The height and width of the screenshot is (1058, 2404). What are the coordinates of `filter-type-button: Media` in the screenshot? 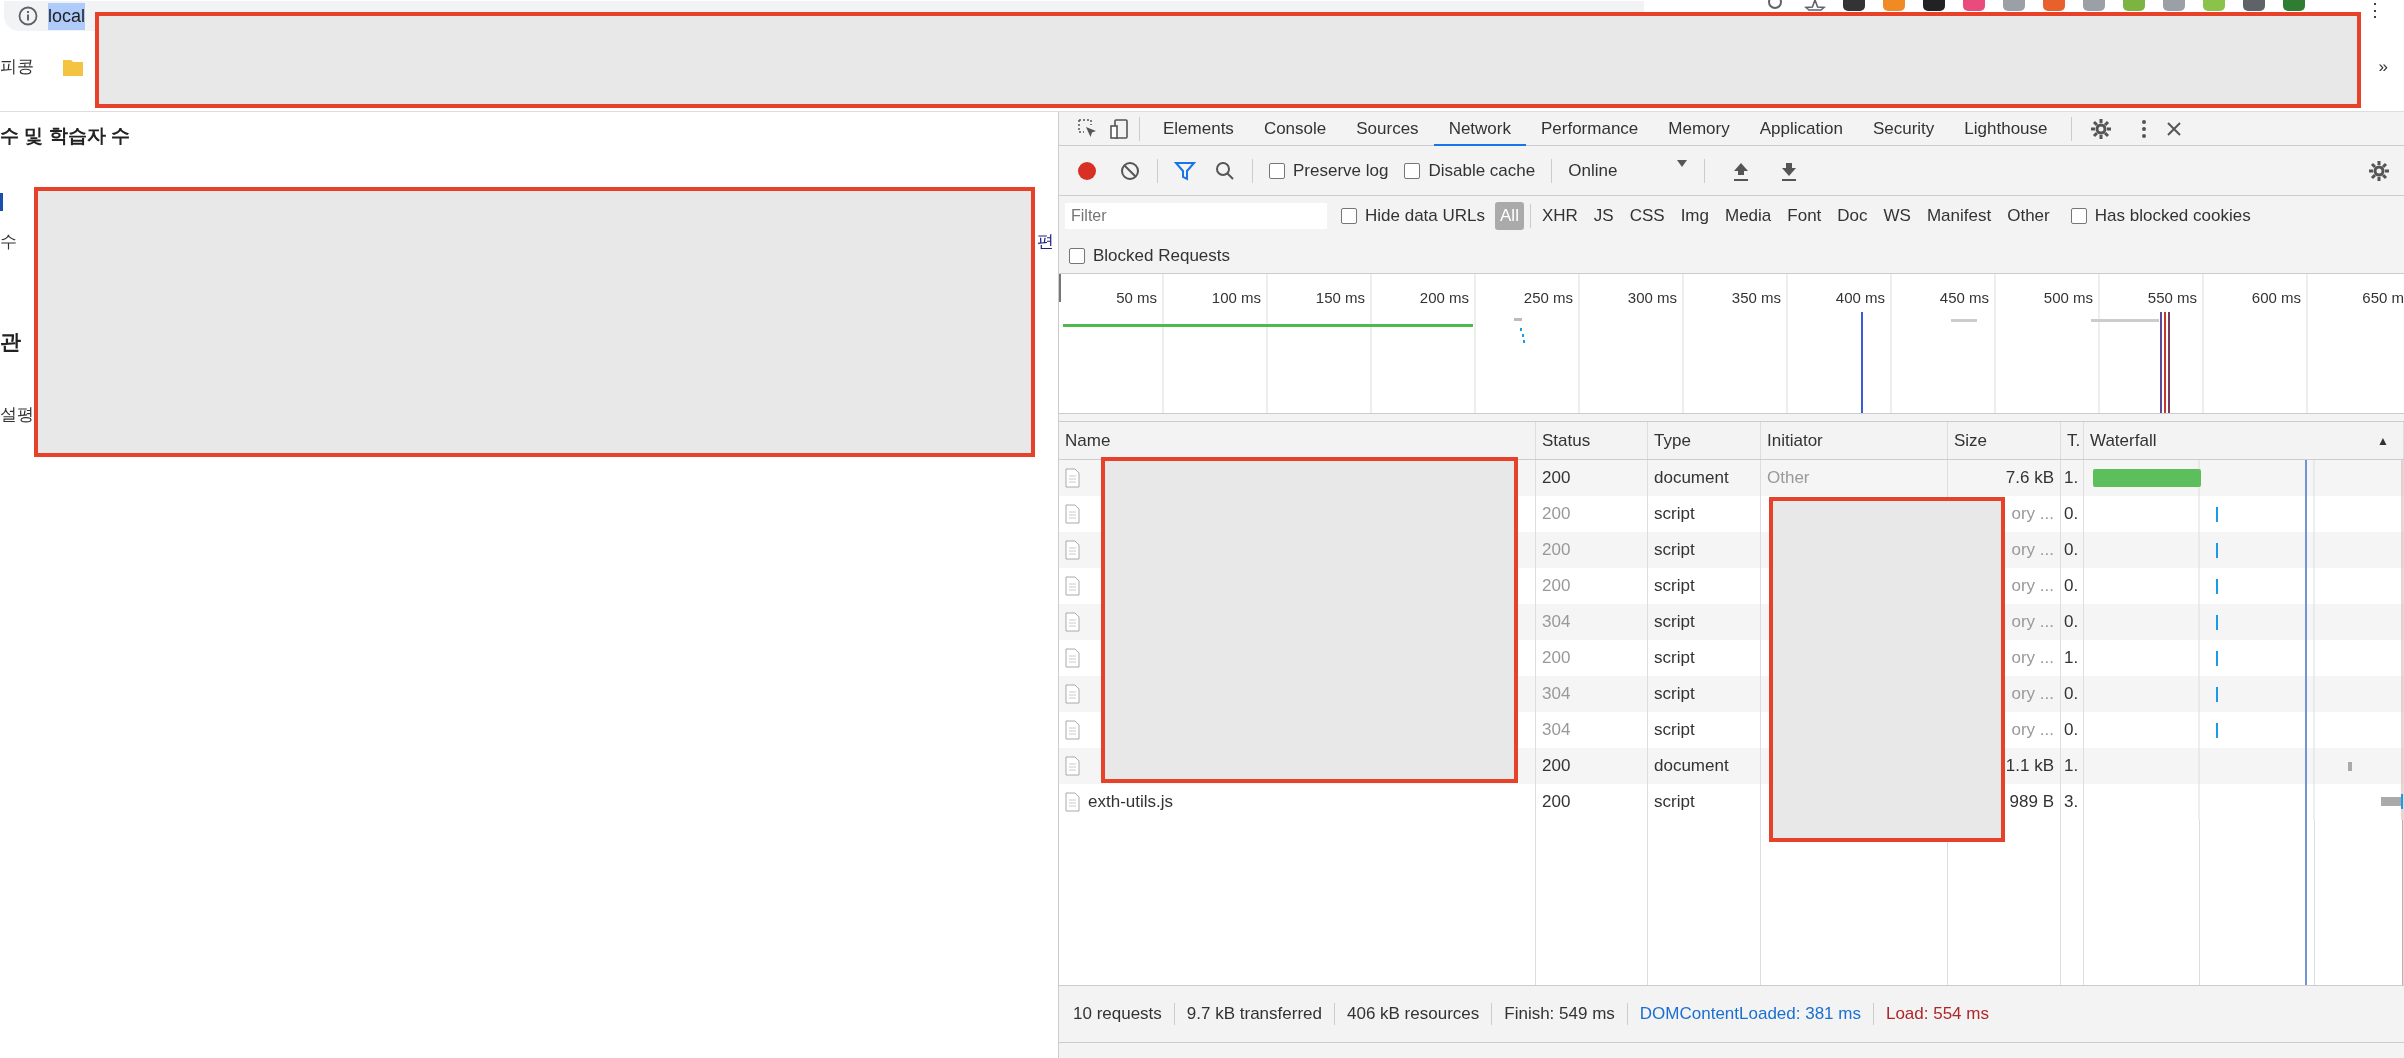 It's located at (1748, 216).